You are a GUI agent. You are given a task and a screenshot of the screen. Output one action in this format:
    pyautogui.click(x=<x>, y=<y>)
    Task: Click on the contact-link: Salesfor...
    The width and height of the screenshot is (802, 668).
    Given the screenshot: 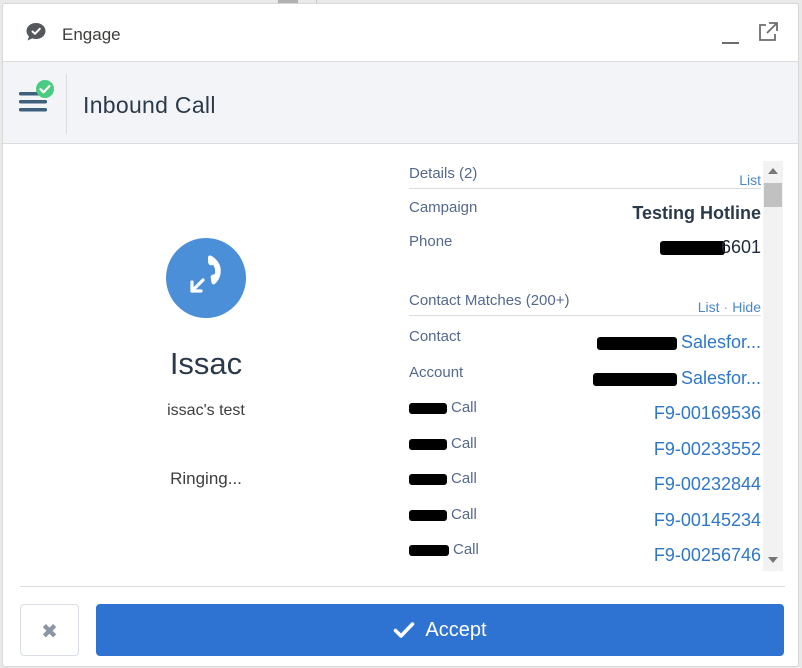 What is the action you would take?
    pyautogui.click(x=678, y=342)
    